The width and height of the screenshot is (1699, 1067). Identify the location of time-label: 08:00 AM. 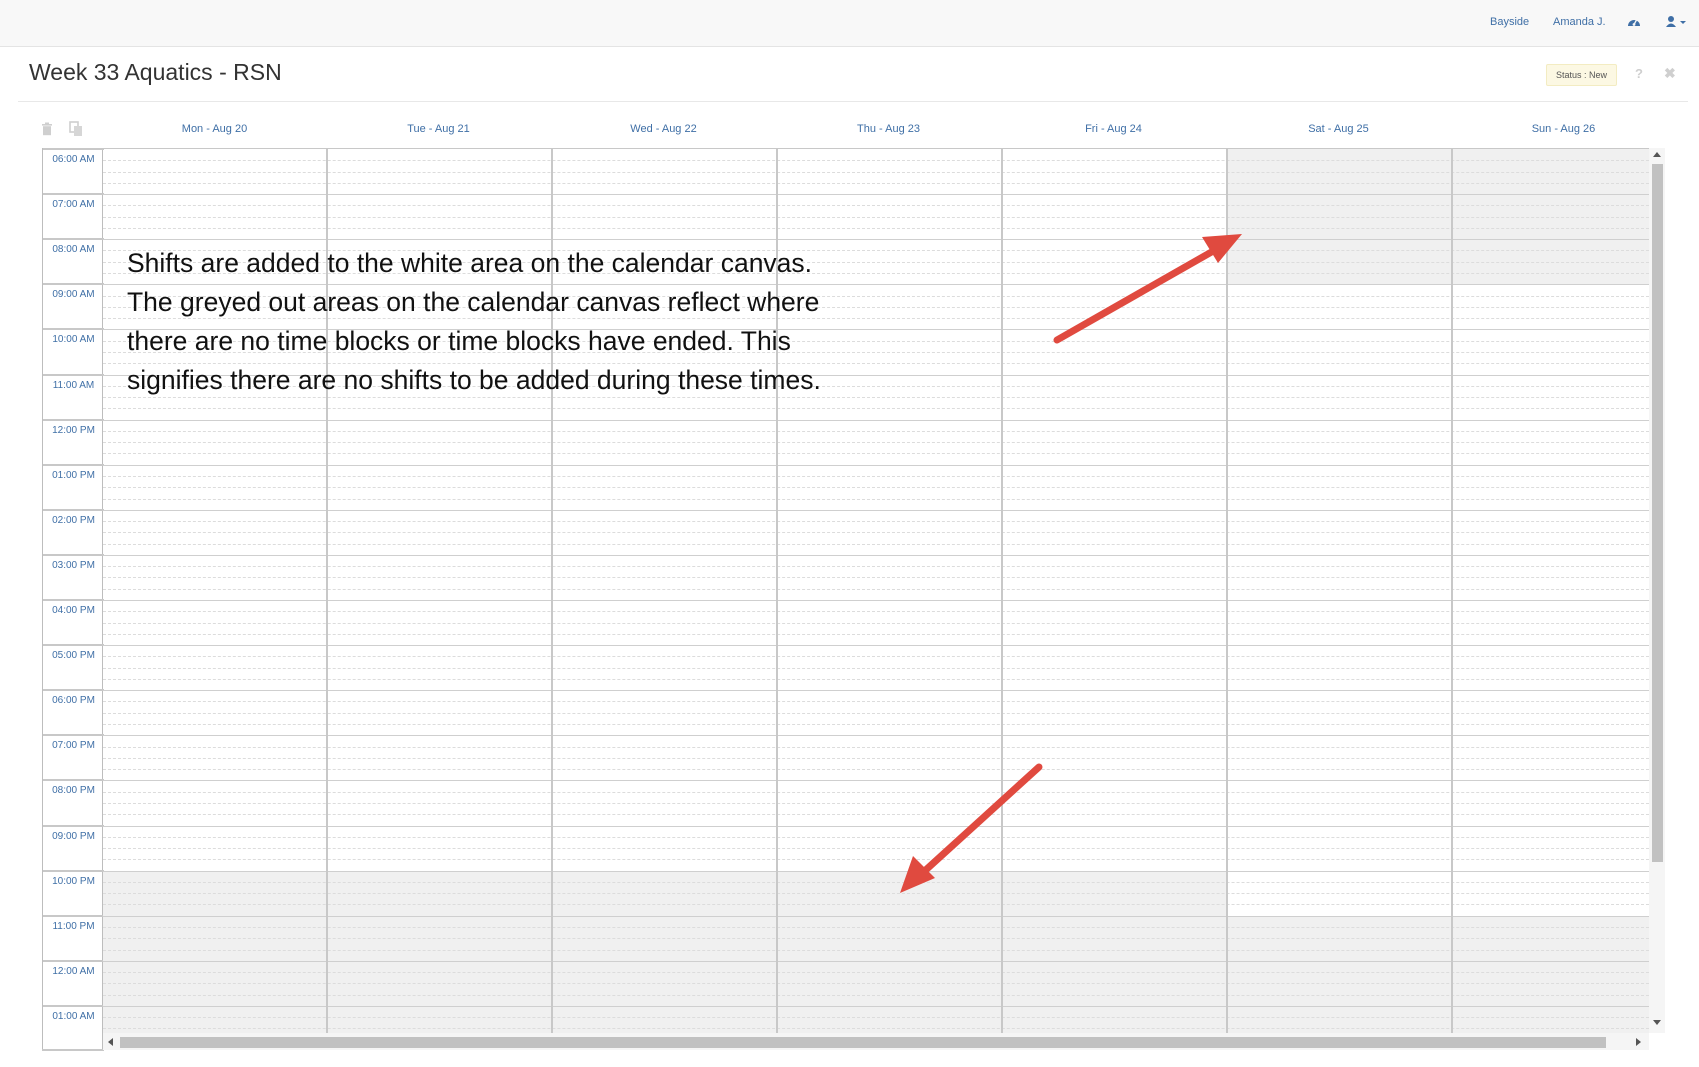
(73, 260).